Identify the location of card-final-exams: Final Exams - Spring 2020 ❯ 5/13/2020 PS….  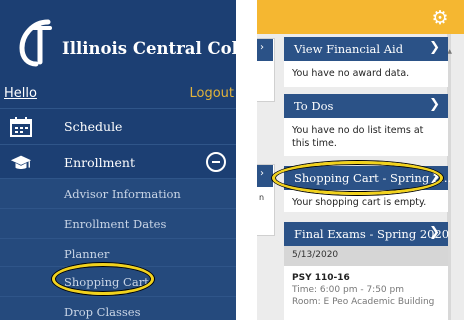
(367, 271).